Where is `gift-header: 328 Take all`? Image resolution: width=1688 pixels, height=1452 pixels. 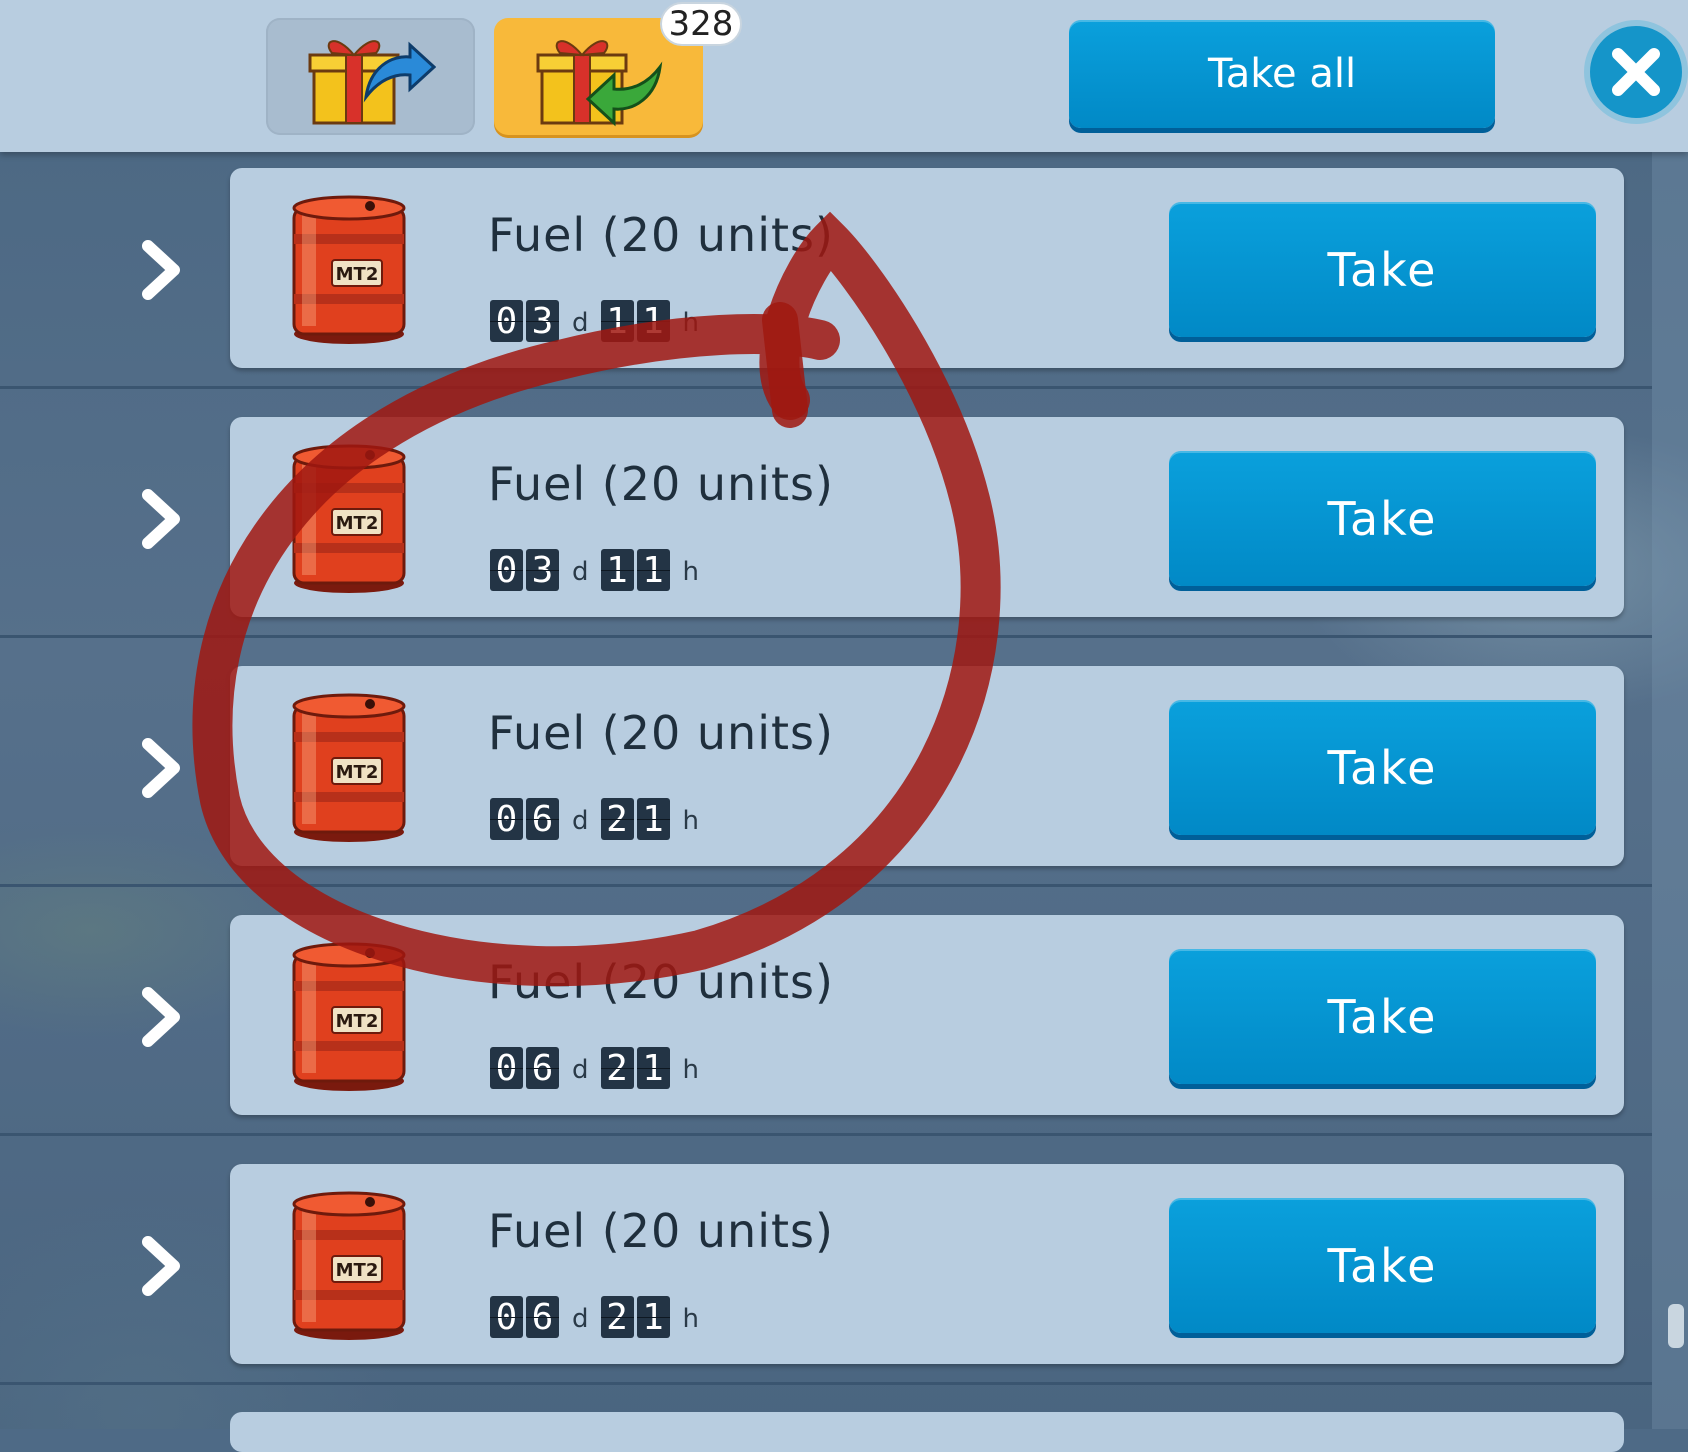
gift-header: 328 Take all is located at coordinates (844, 76).